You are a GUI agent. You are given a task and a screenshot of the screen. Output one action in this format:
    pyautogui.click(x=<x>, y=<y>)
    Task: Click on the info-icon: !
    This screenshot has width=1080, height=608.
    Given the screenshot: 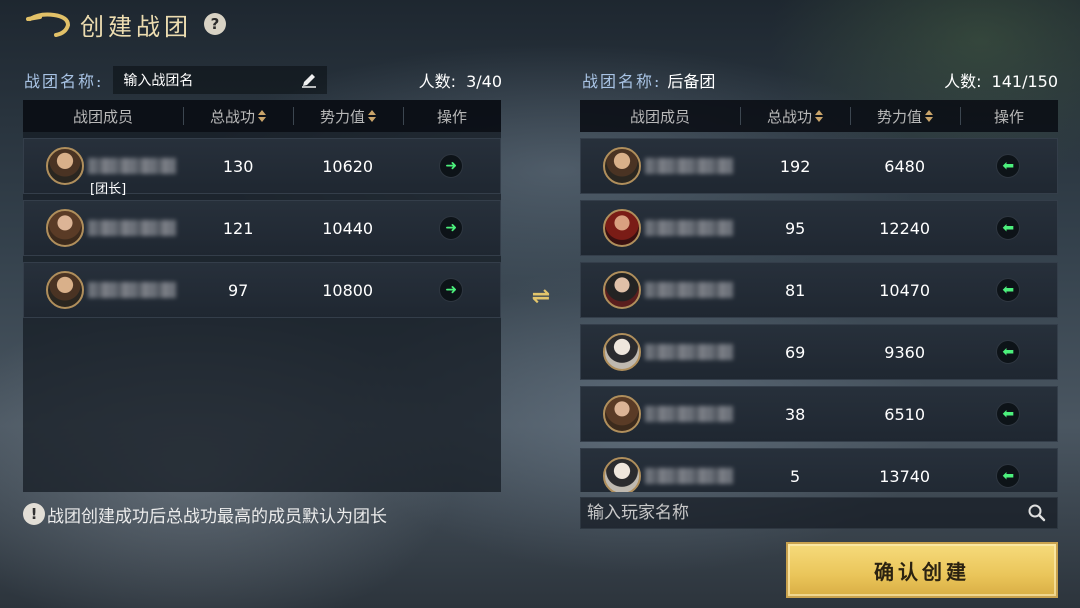 What is the action you would take?
    pyautogui.click(x=34, y=514)
    